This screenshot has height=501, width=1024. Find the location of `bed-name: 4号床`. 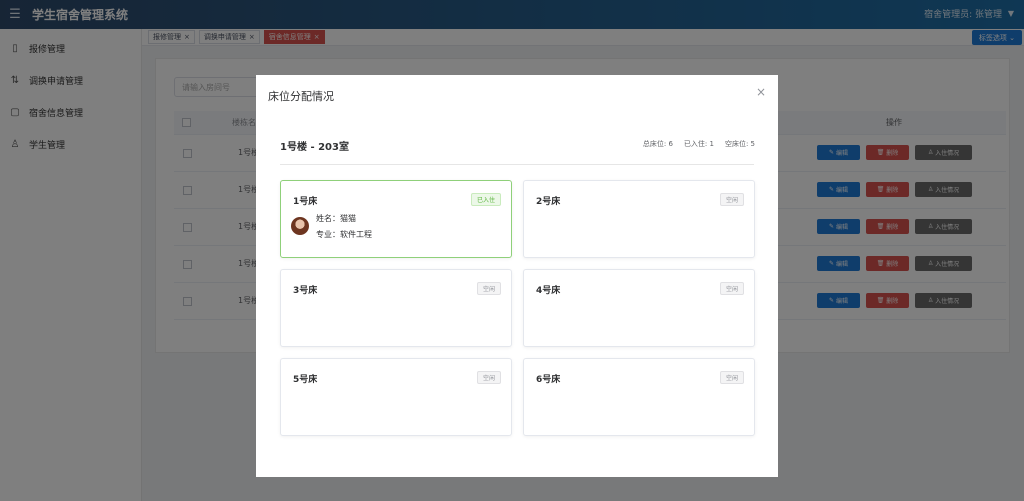

bed-name: 4号床 is located at coordinates (548, 291).